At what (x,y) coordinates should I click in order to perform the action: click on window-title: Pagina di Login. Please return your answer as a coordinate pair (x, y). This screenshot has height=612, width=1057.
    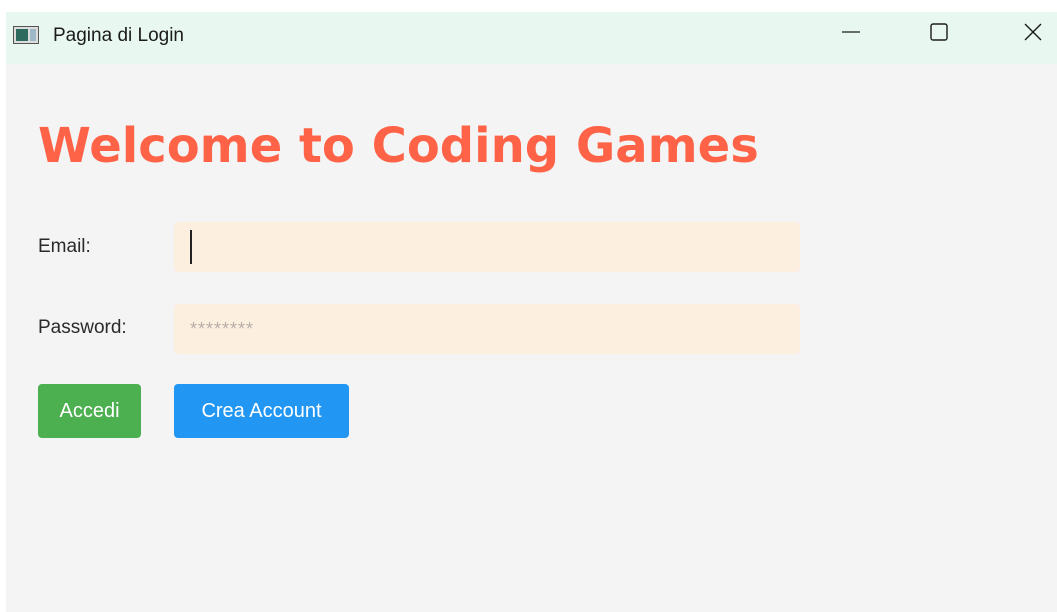
    Looking at the image, I should click on (118, 35).